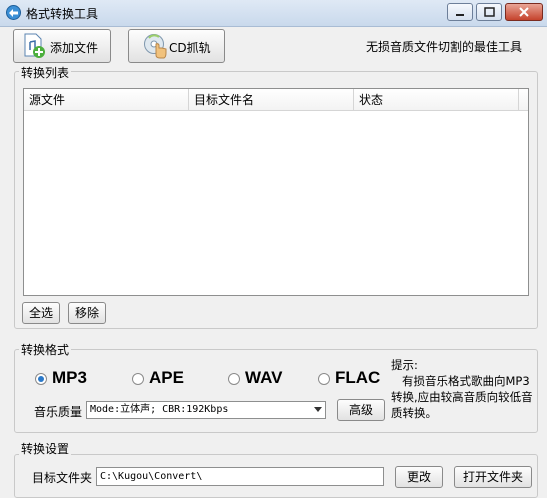  What do you see at coordinates (13, 12) in the screenshot?
I see `app-icon` at bounding box center [13, 12].